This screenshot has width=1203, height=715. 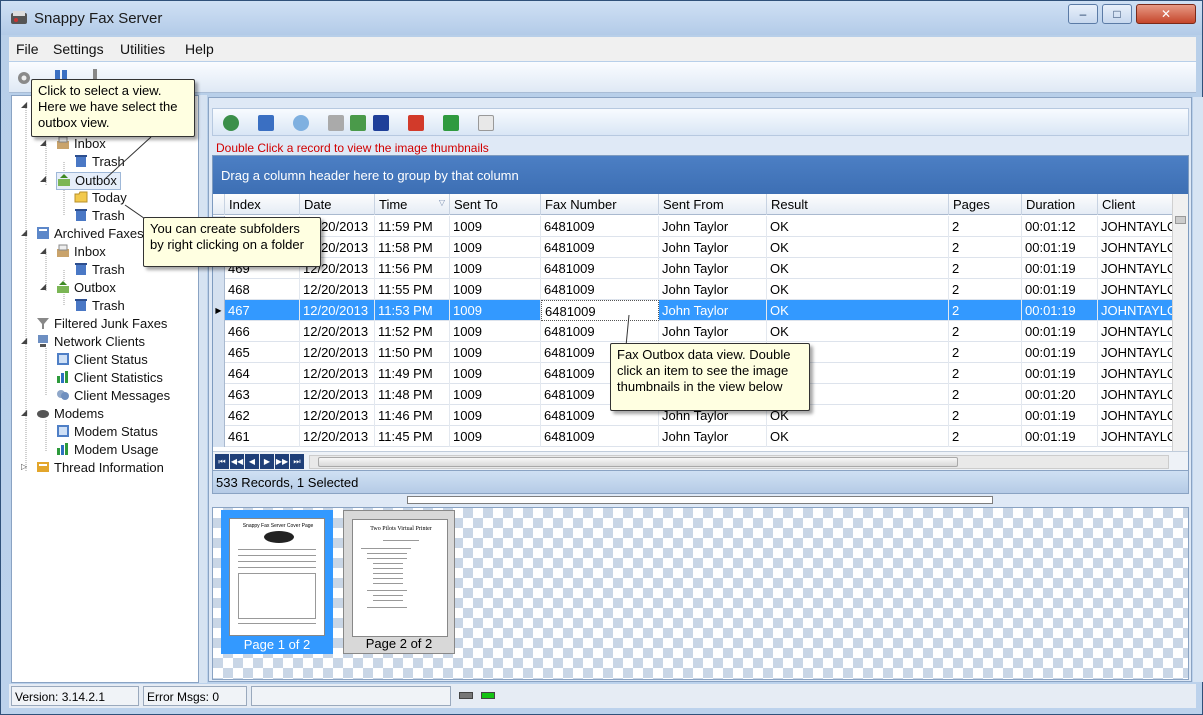 What do you see at coordinates (101, 325) in the screenshot?
I see `tree-item-filtered-junk: Filtered Junk Faxes` at bounding box center [101, 325].